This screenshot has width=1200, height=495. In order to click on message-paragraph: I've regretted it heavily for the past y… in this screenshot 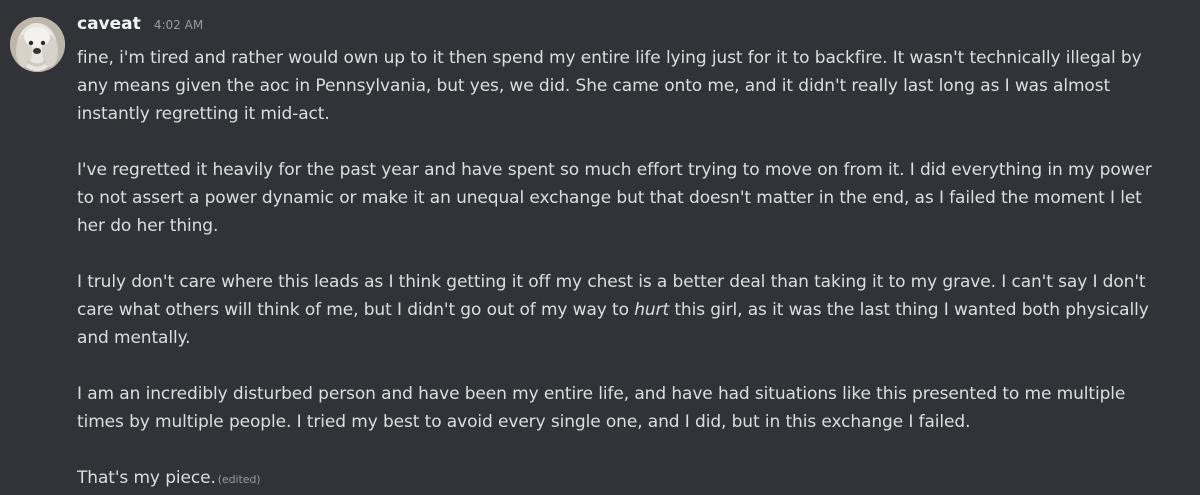, I will do `click(614, 198)`.